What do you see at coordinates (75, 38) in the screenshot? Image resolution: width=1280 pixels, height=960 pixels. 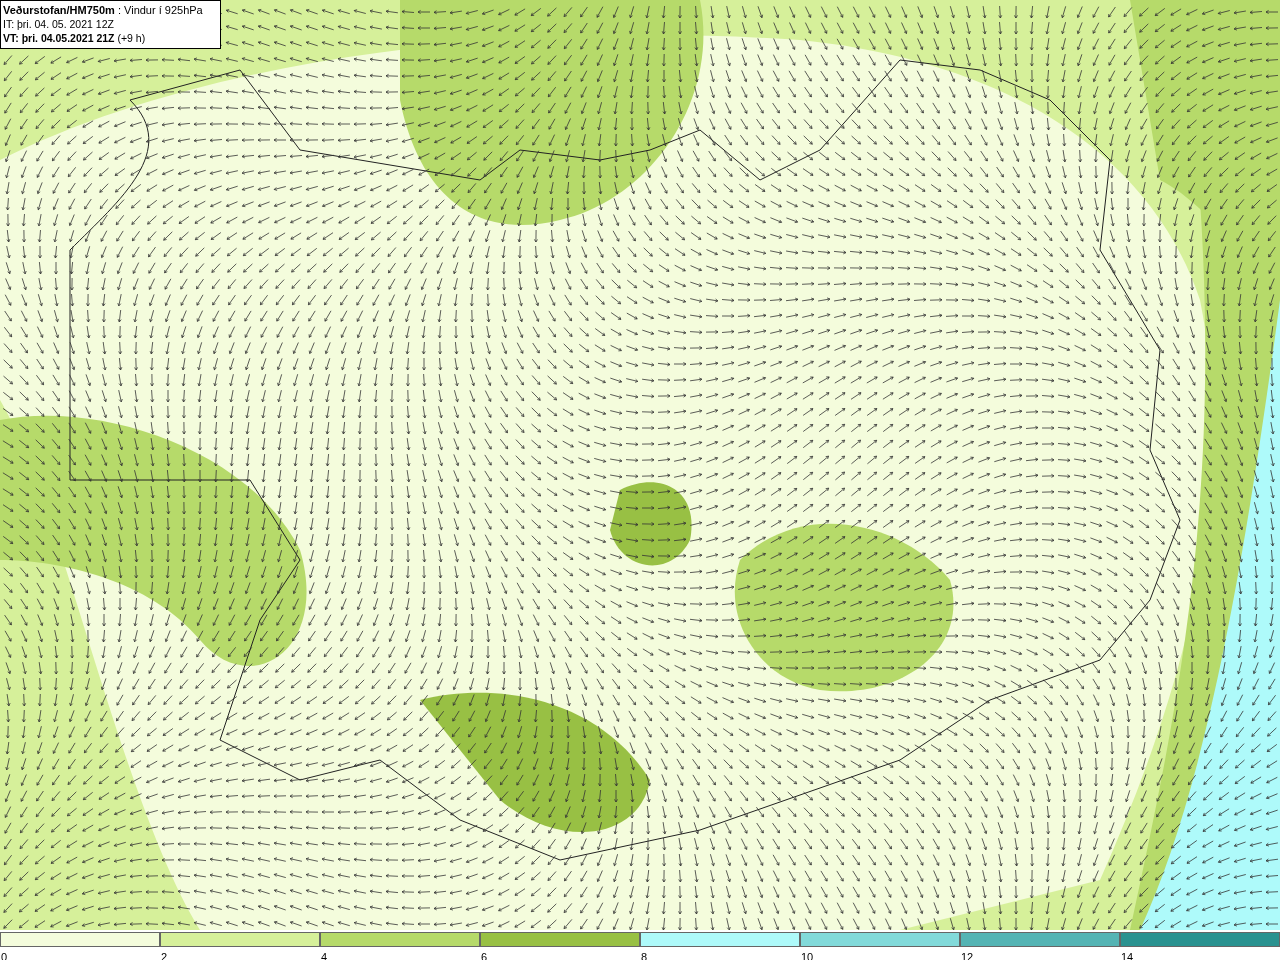 I see `info-text: VT: þri. 04.05.2021 21Z (+9 h)` at bounding box center [75, 38].